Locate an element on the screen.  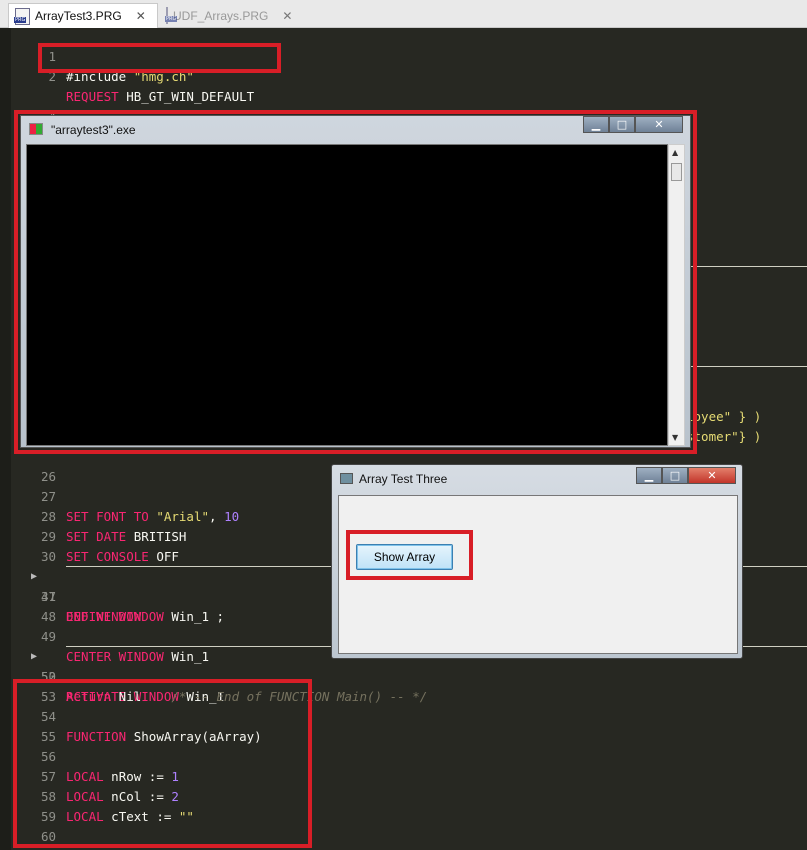
code-line-fragment: loyee" } ) is located at coordinates (746, 405).